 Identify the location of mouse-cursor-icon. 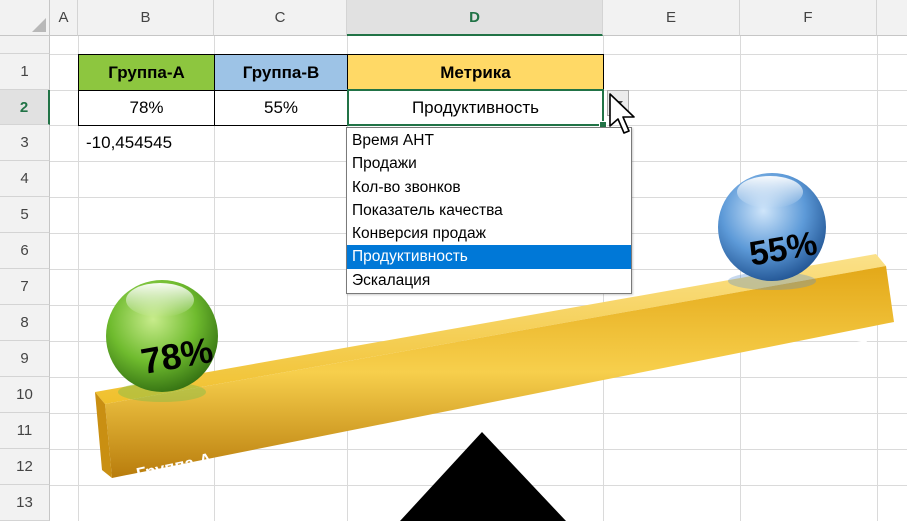
(622, 113).